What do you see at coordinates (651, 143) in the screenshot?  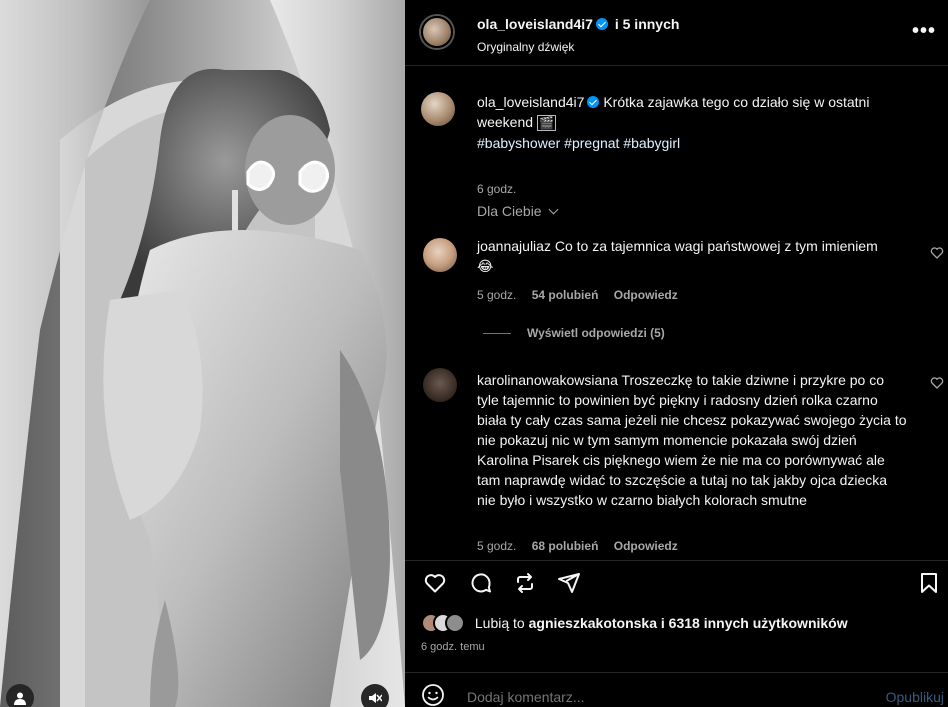 I see `hashtag-link: #babygirl` at bounding box center [651, 143].